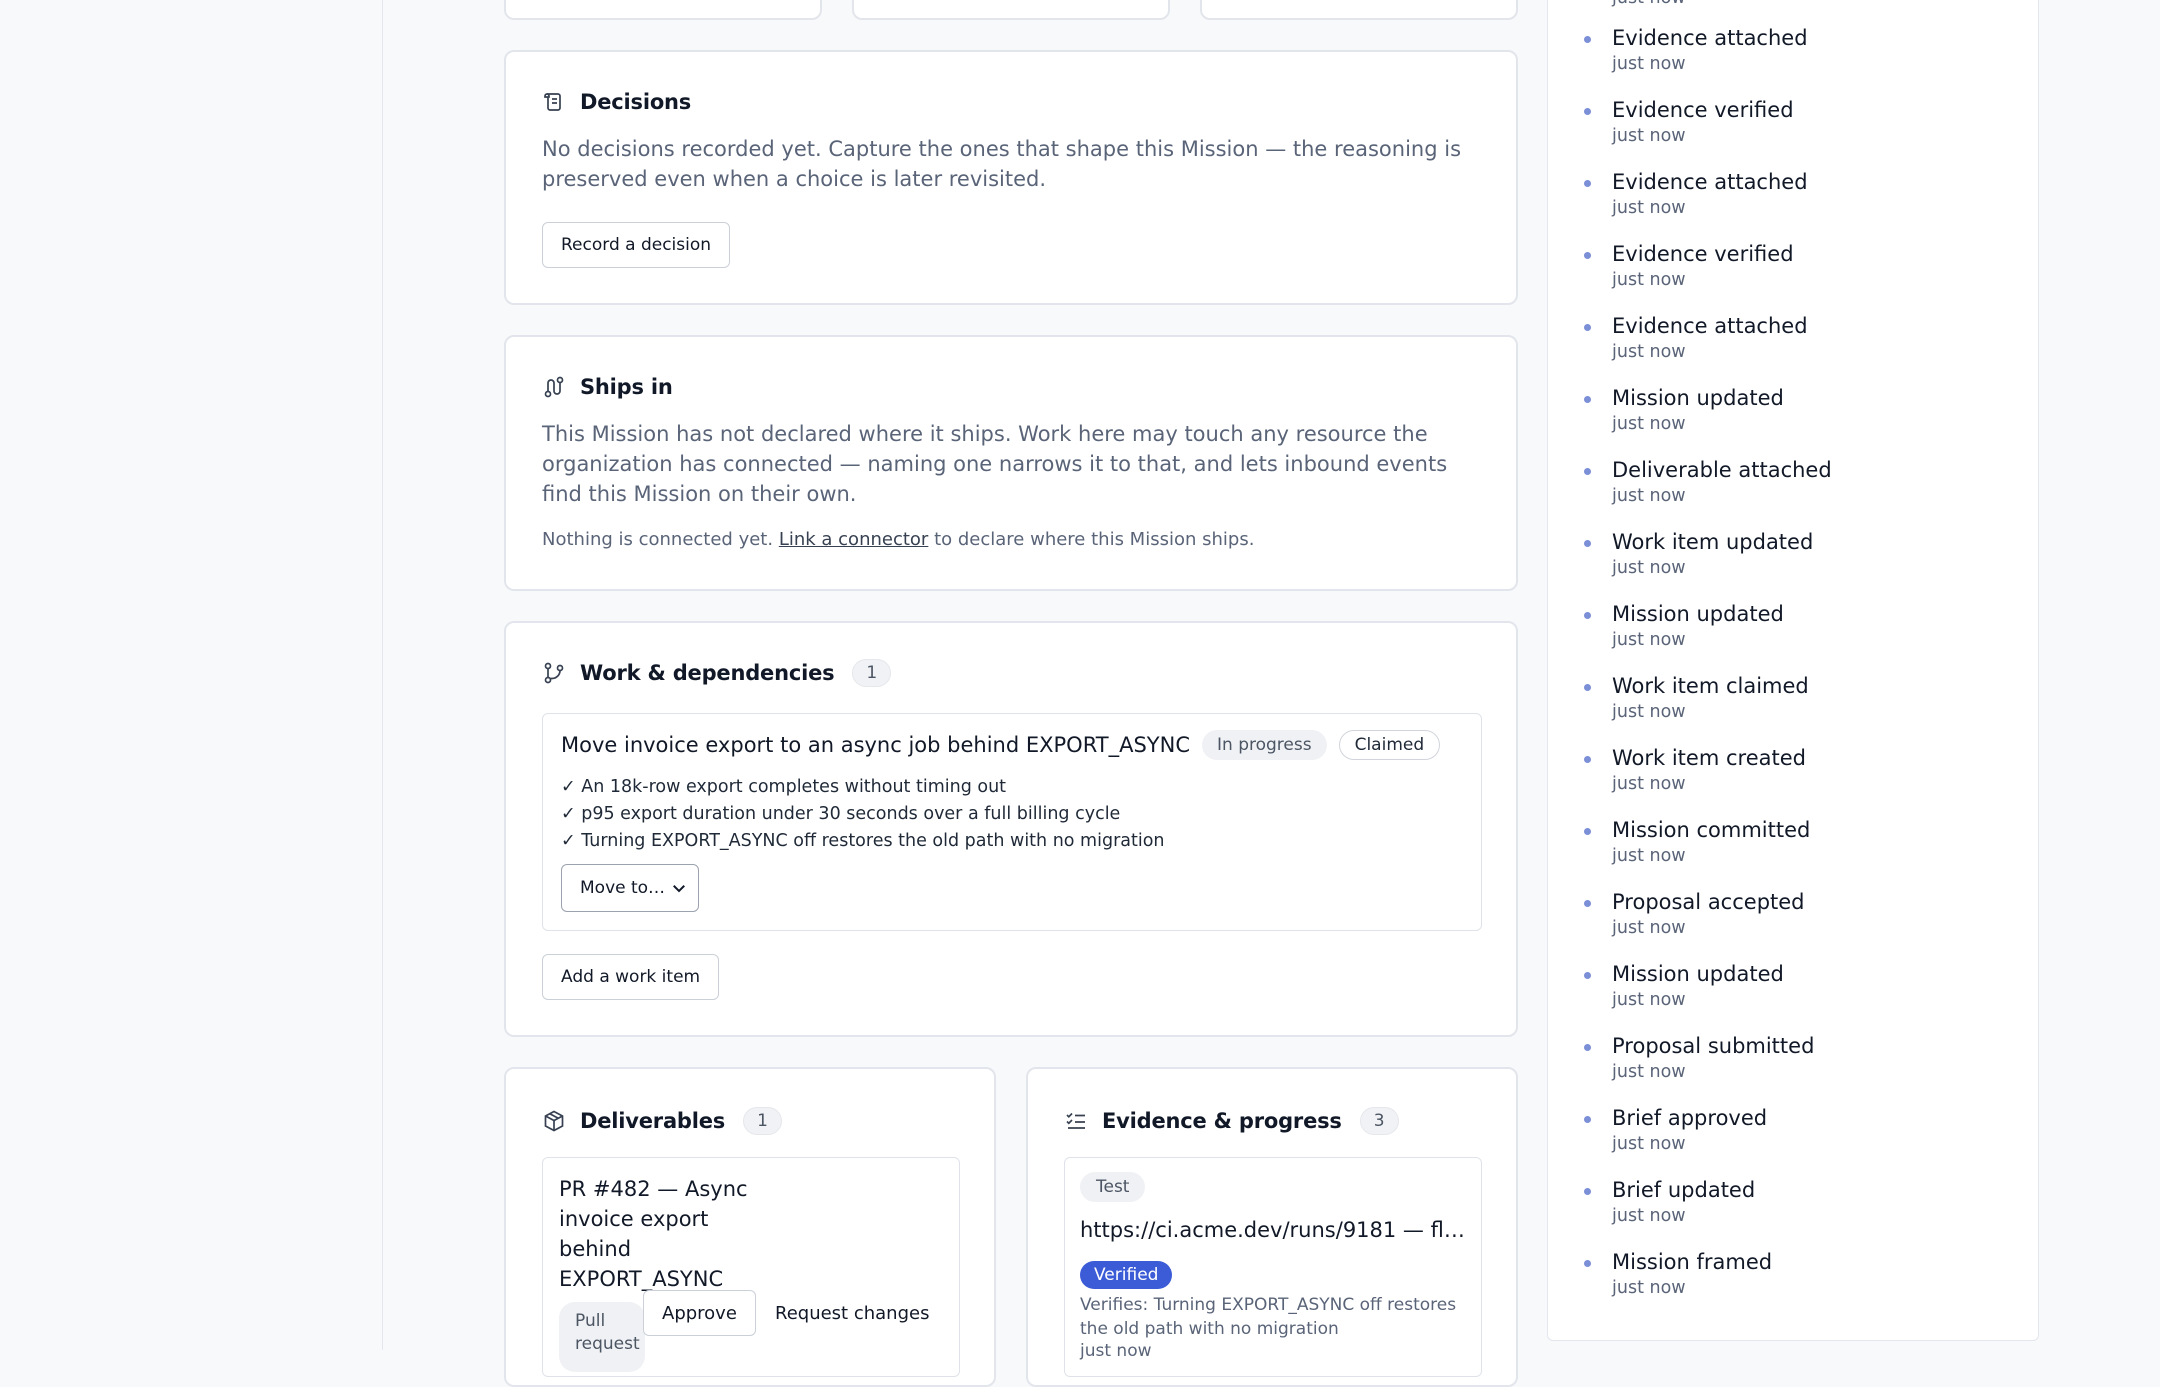  Describe the element at coordinates (1379, 1121) in the screenshot. I see `evidence-count-badge: 3` at that location.